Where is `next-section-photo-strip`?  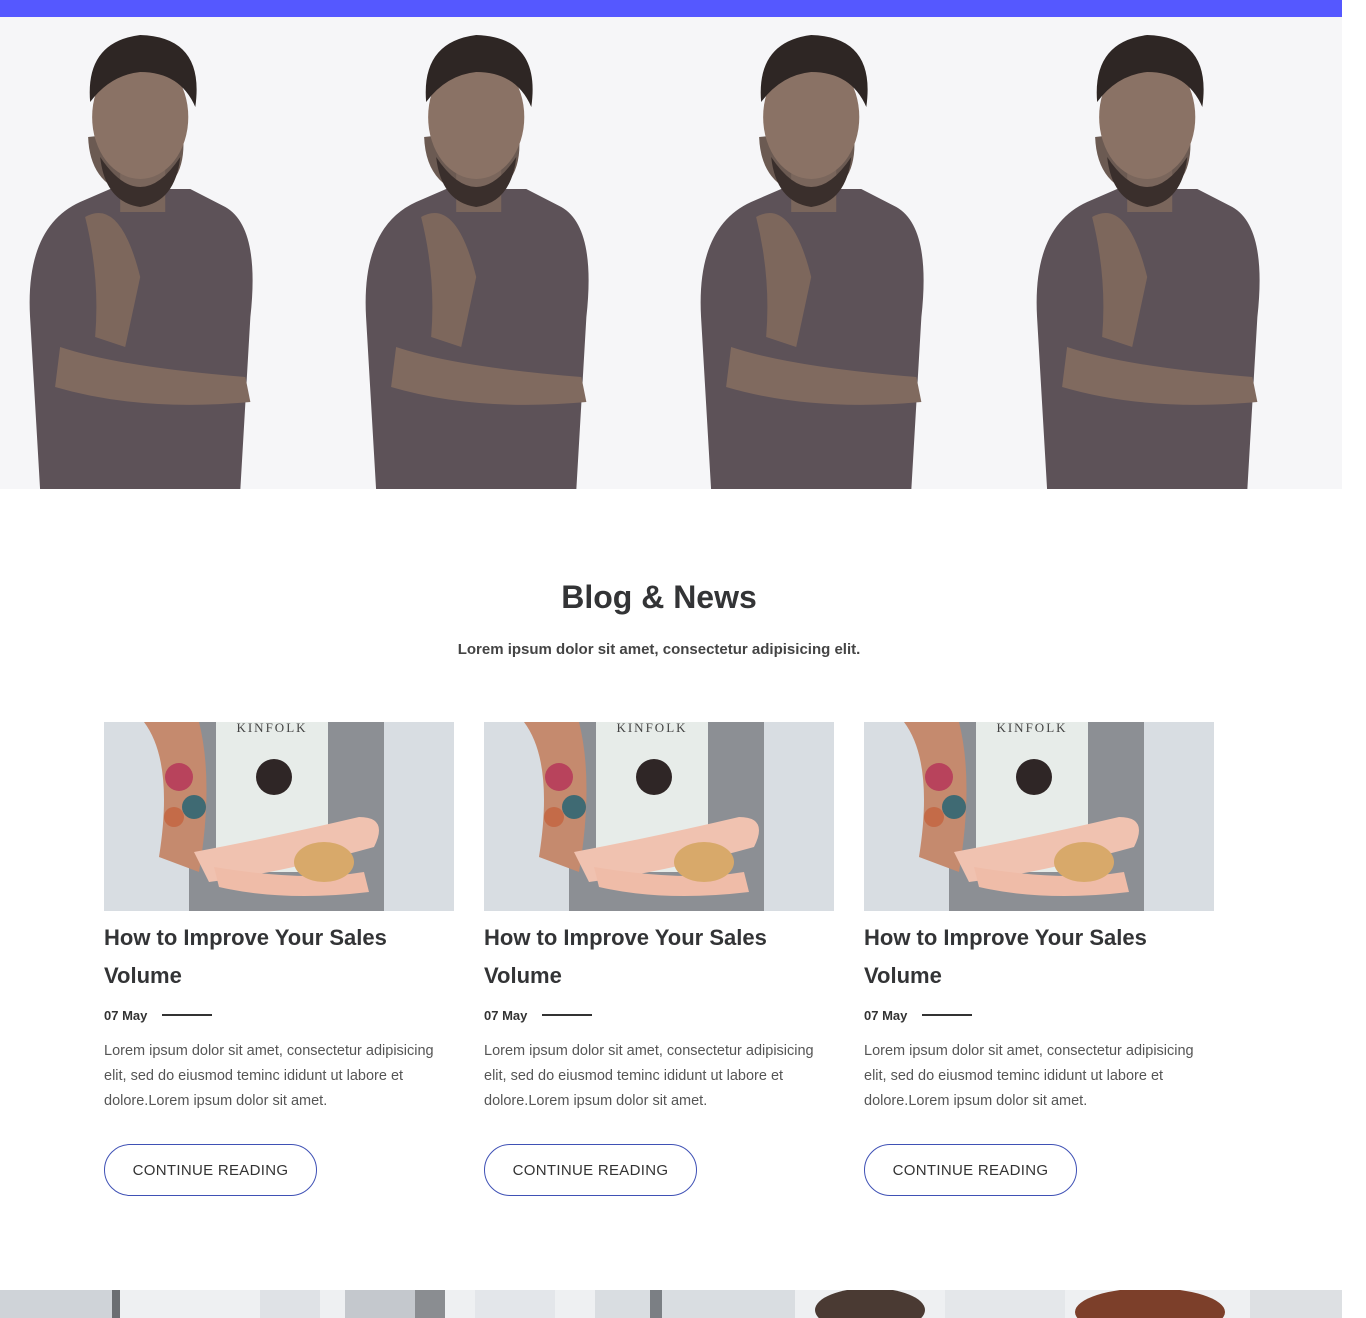
next-section-photo-strip is located at coordinates (671, 1304).